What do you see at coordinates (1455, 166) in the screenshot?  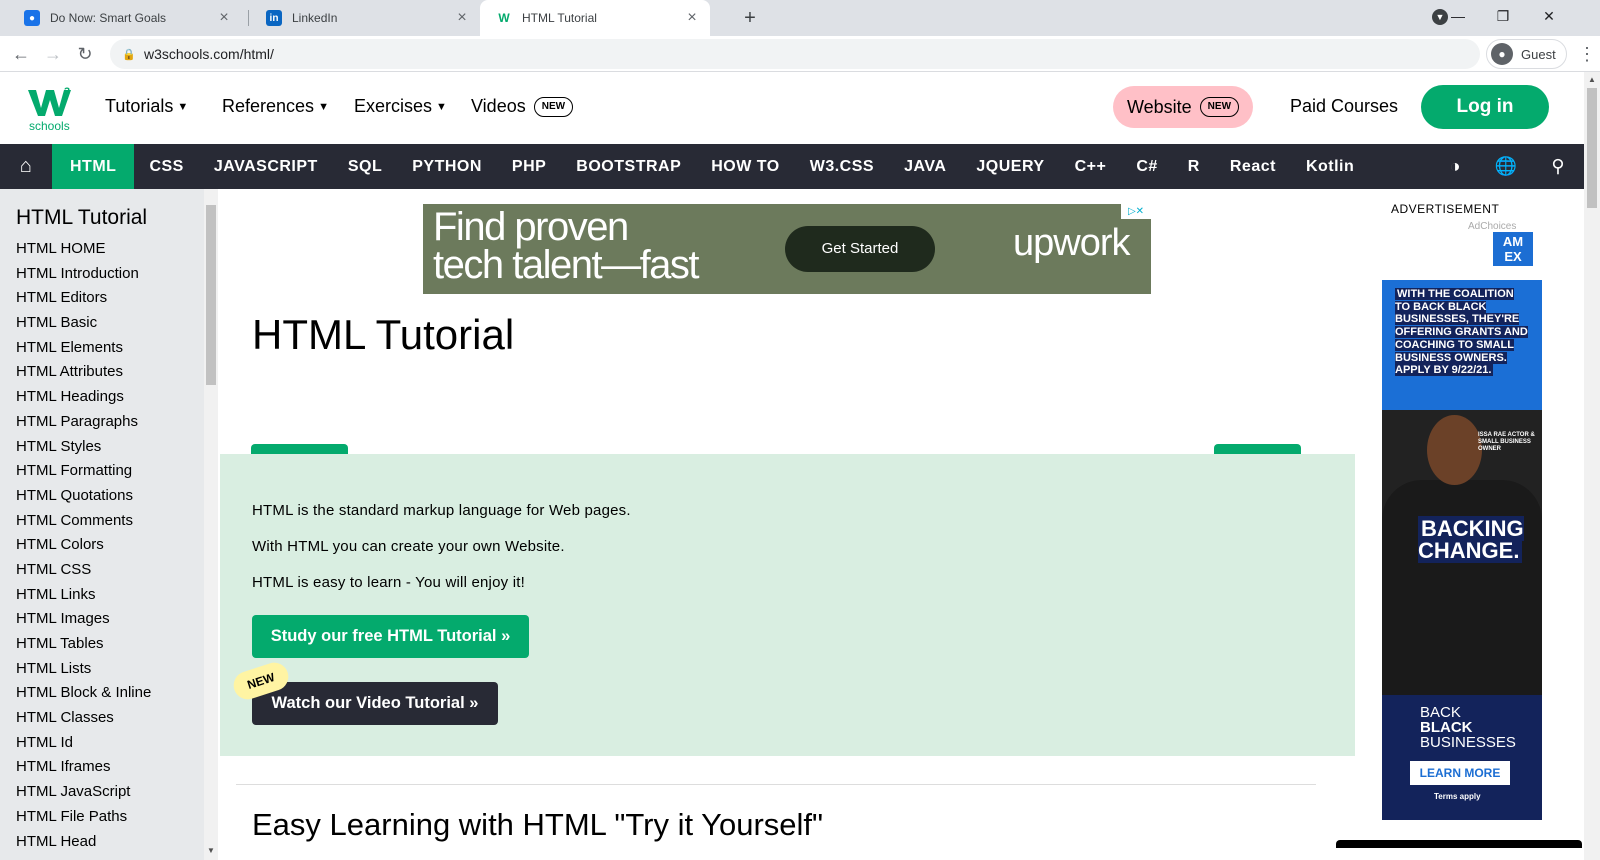 I see `contrast-icon: ◑` at bounding box center [1455, 166].